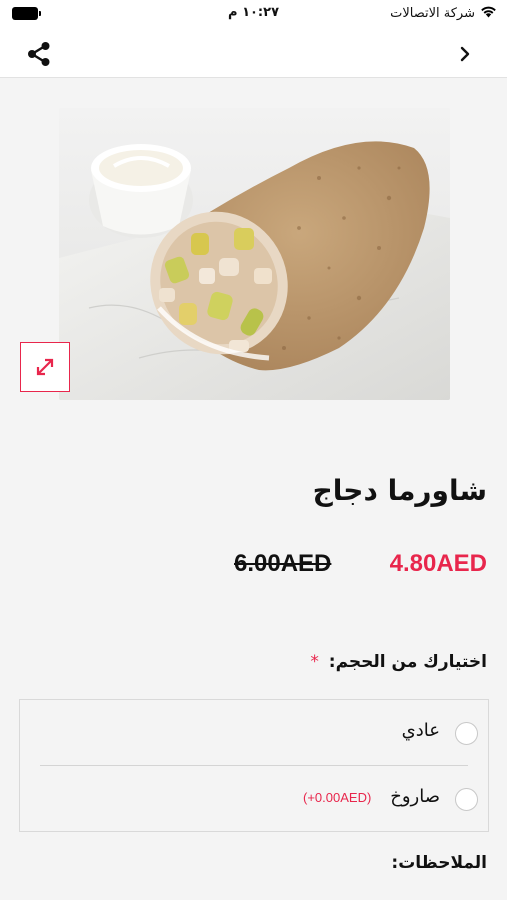  Describe the element at coordinates (283, 563) in the screenshot. I see `original-price: 6.00AED` at that location.